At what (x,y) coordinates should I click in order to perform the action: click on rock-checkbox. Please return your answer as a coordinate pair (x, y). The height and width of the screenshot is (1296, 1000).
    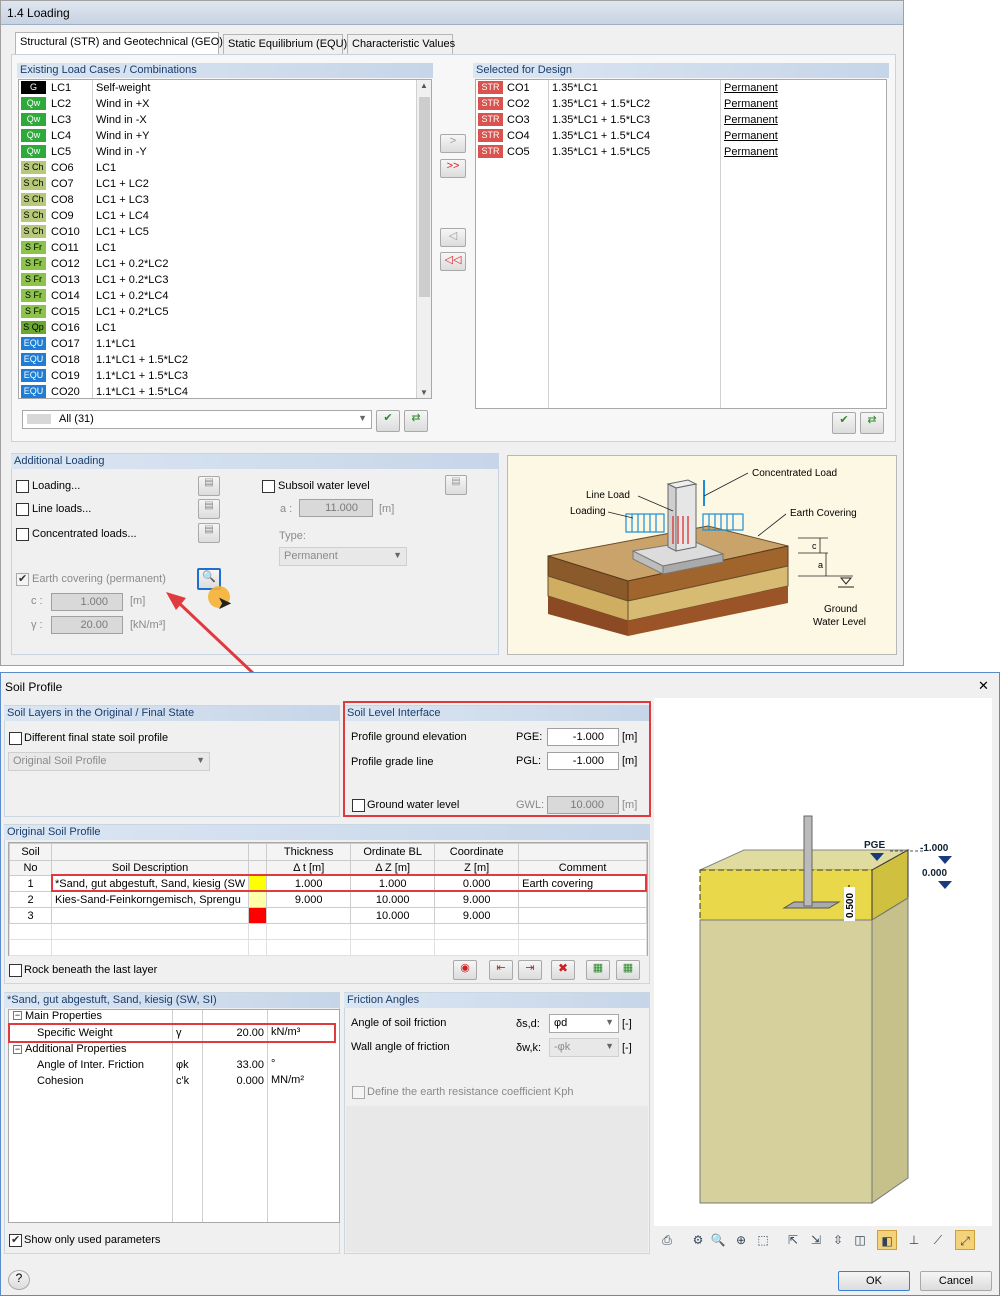
    Looking at the image, I should click on (15, 970).